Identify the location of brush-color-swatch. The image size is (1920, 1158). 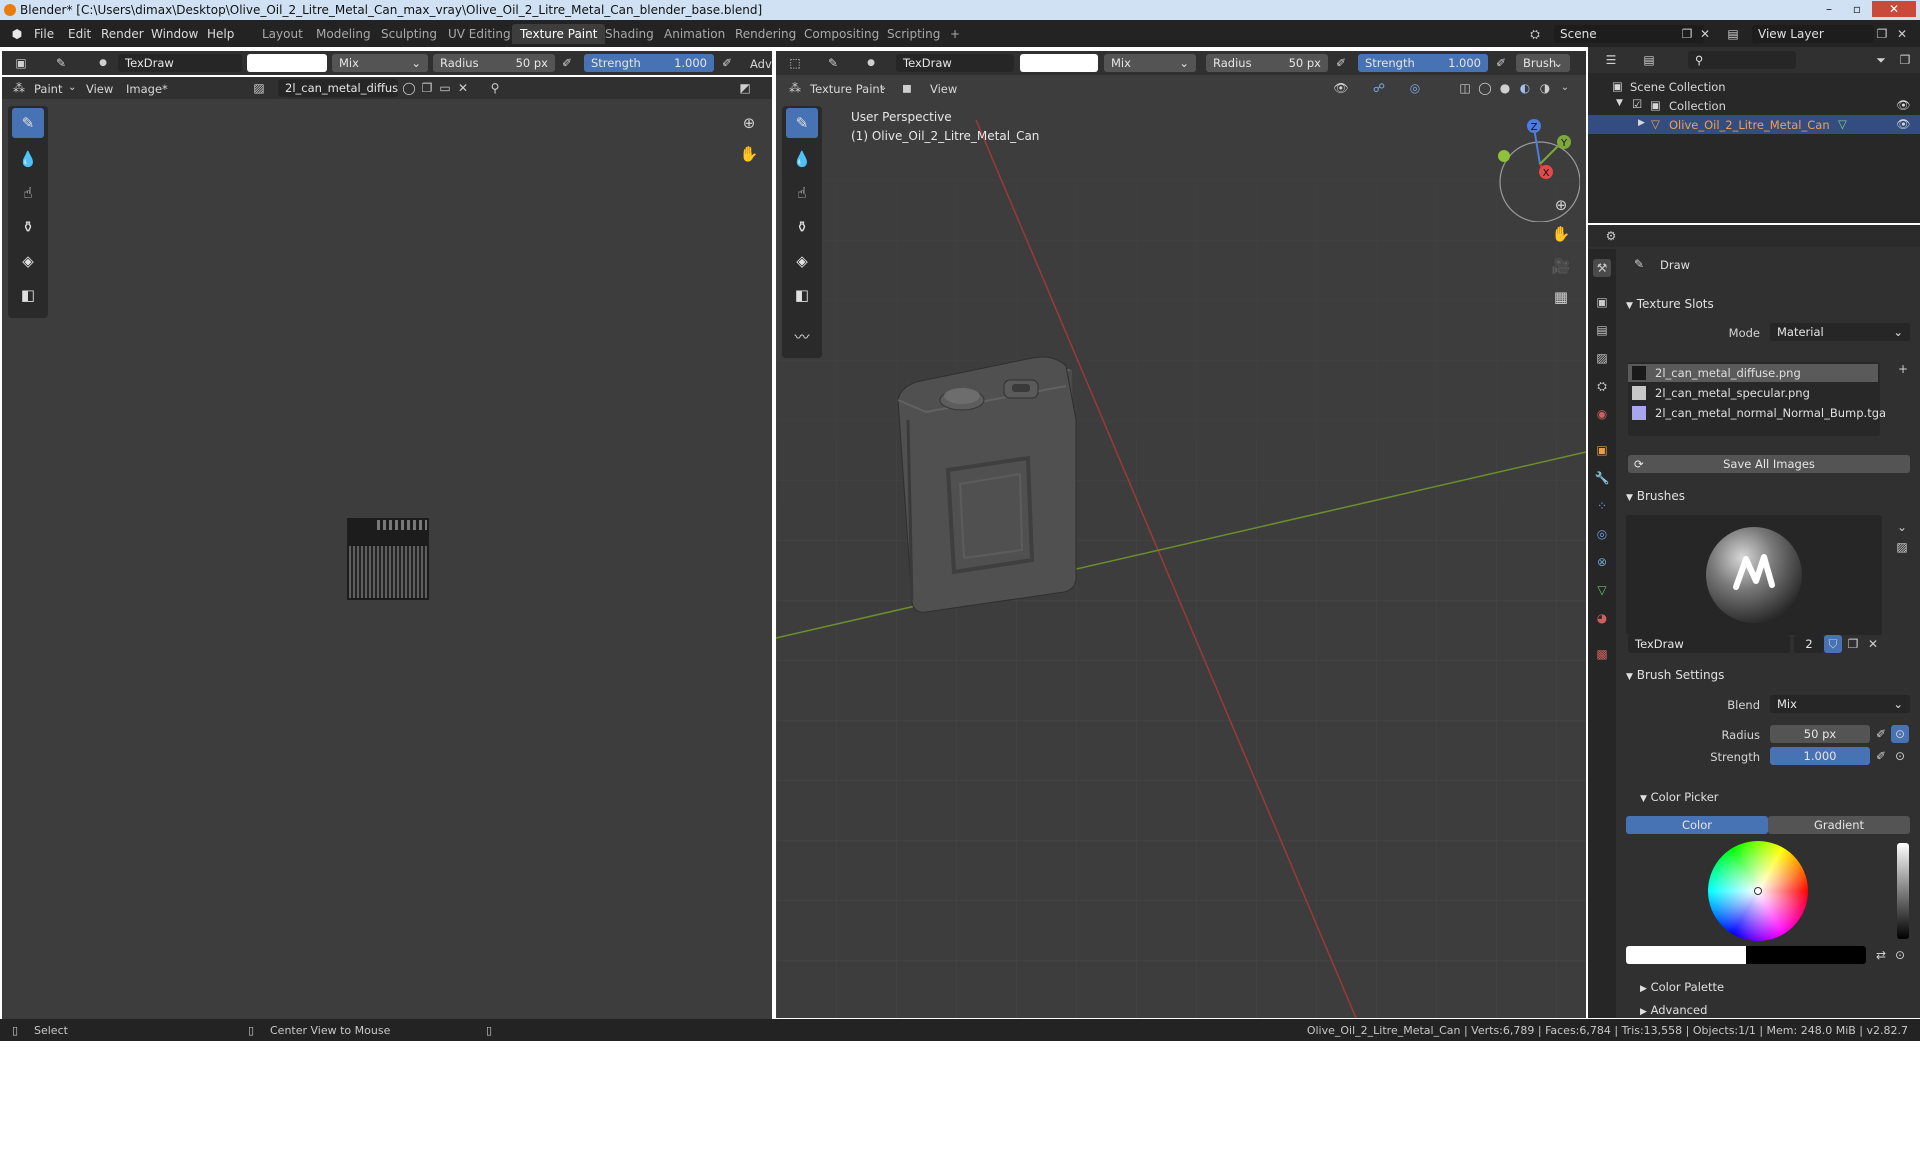
(287, 63).